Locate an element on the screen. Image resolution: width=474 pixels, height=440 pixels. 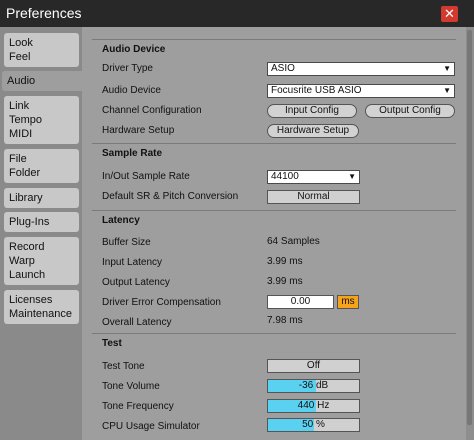
in-out-sample-rate-label: In/Out Sample Rate is located at coordinates (146, 176).